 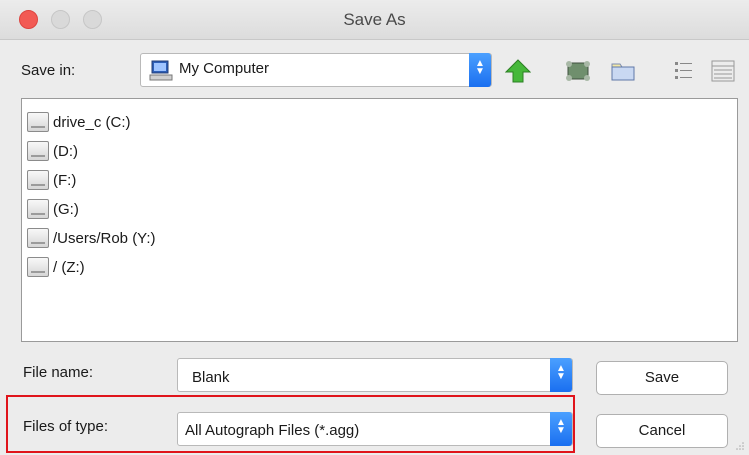 What do you see at coordinates (104, 238) in the screenshot?
I see `list-item-label: /Users/Rob (Y:)` at bounding box center [104, 238].